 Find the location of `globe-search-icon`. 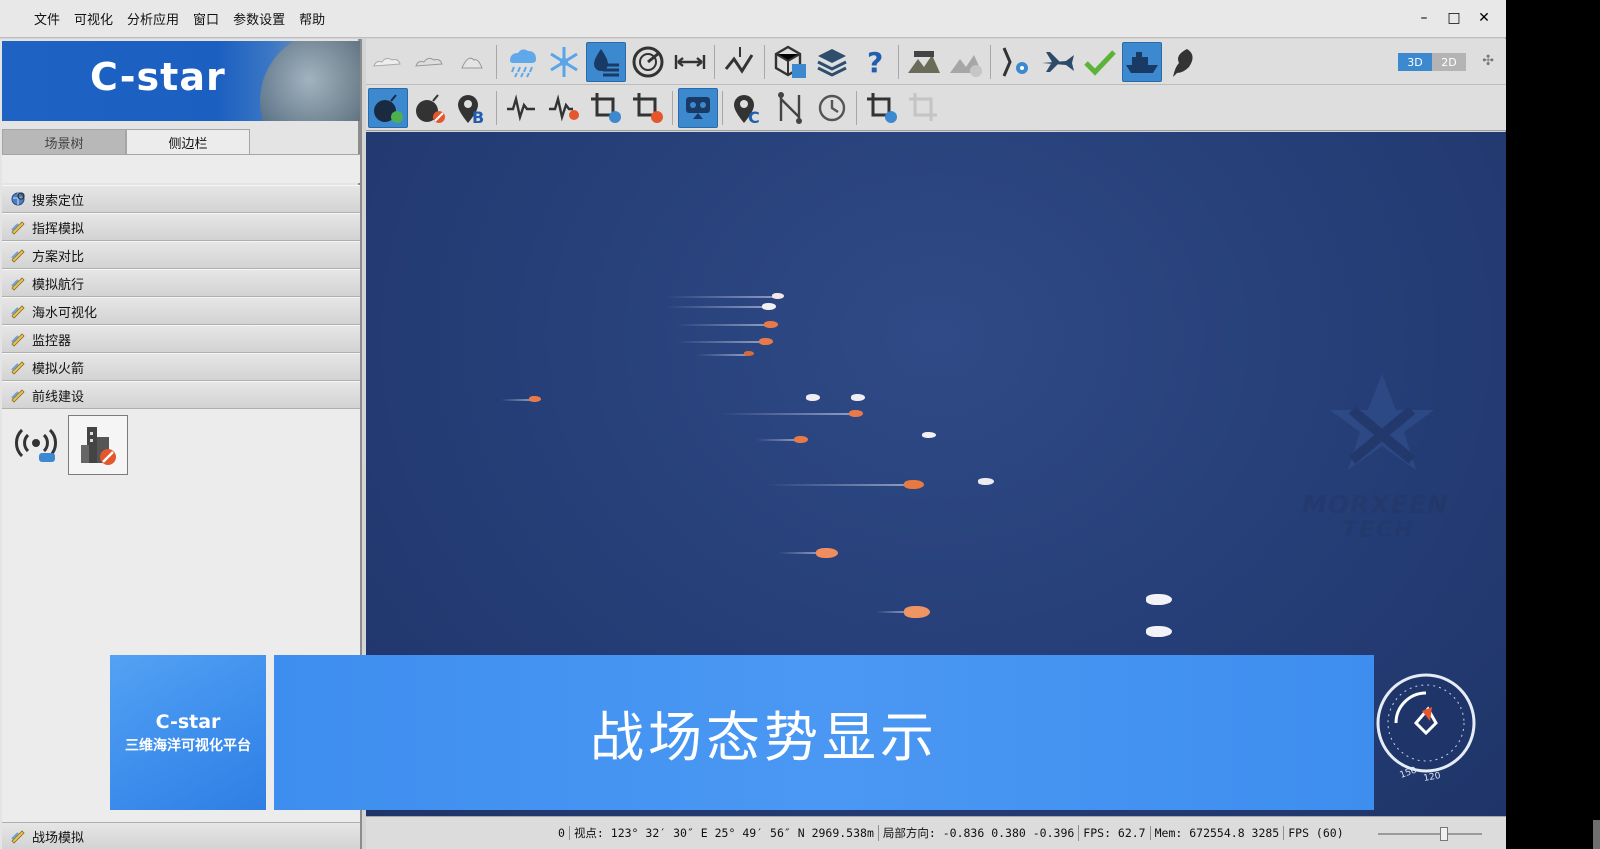

globe-search-icon is located at coordinates (18, 199).